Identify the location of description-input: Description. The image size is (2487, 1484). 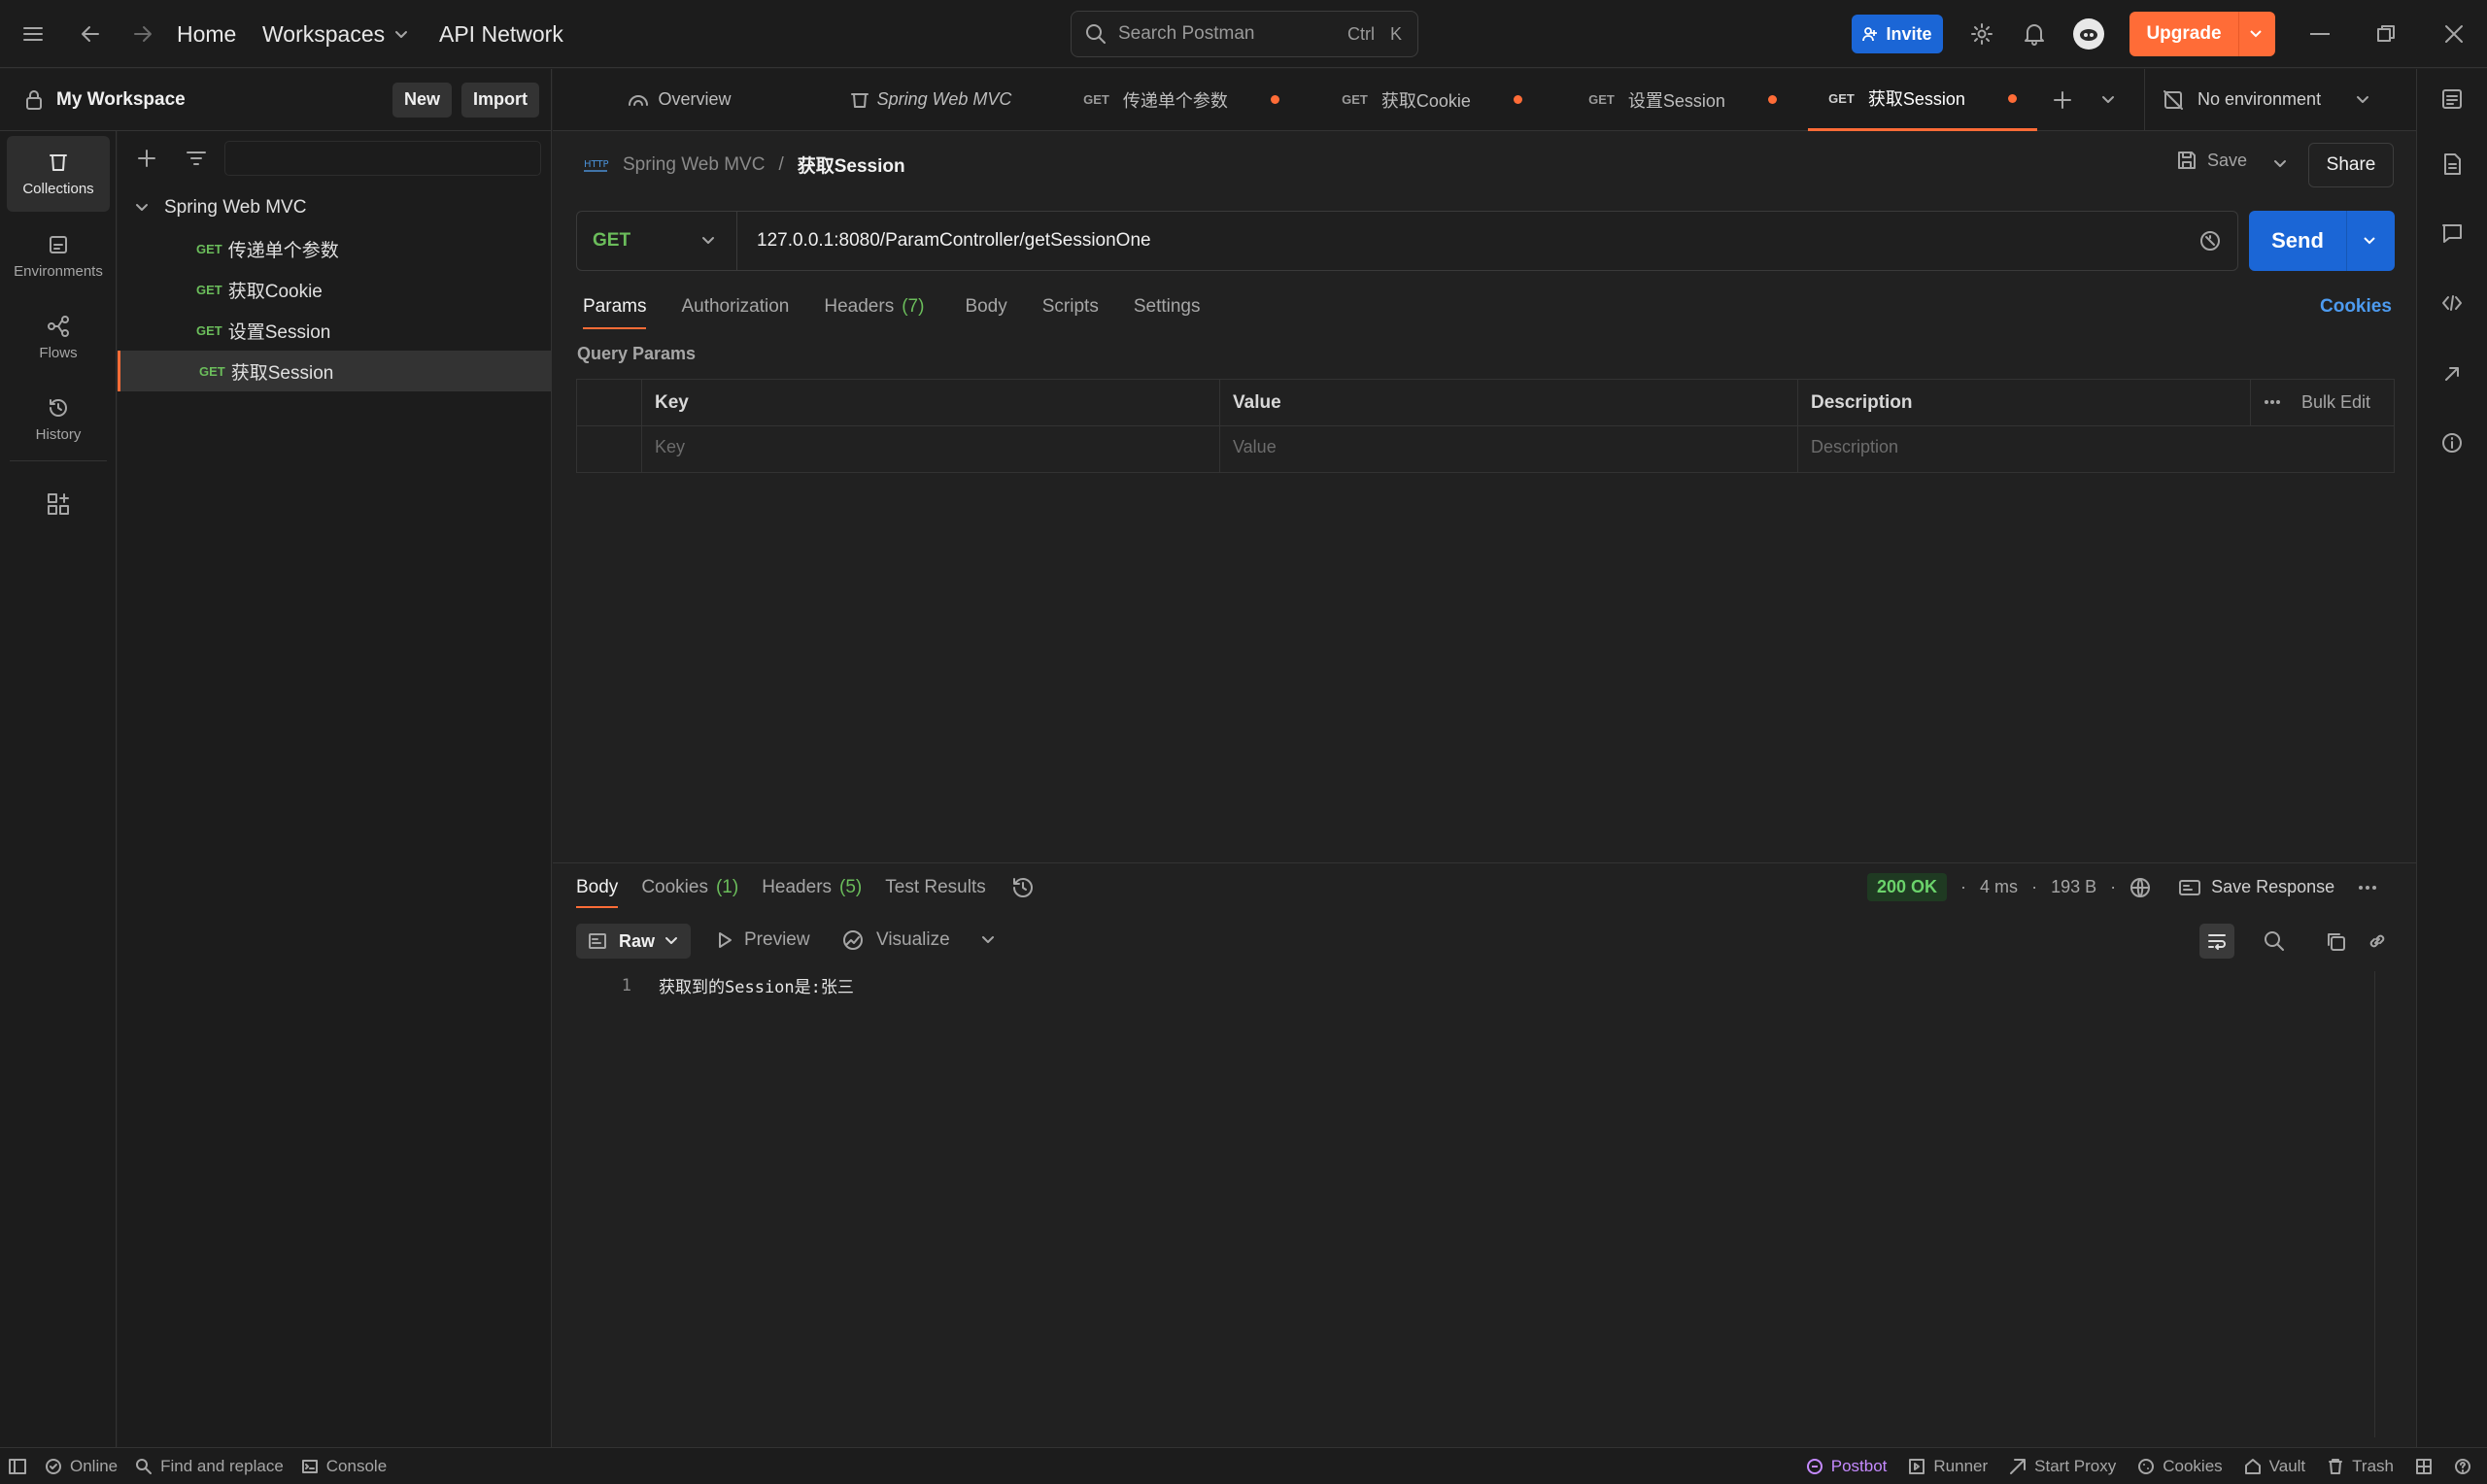
(1854, 447).